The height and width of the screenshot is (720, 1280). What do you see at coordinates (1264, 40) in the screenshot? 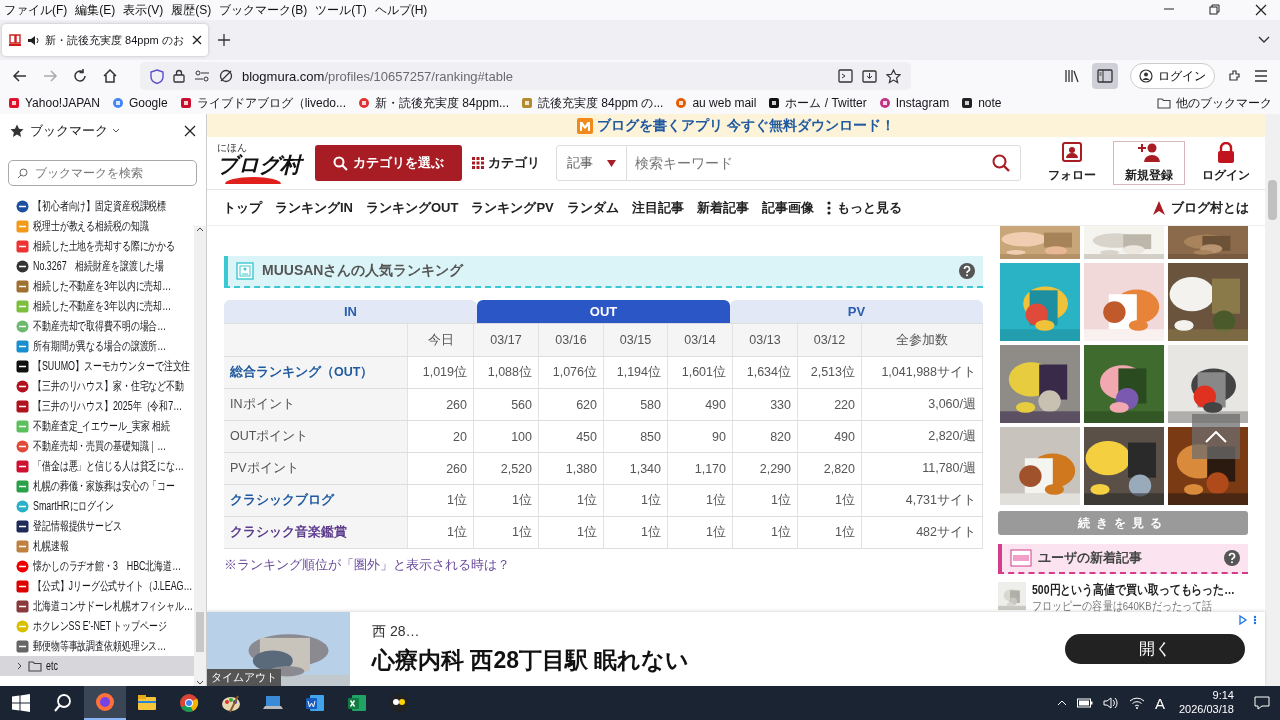
I see `chevron-down-icon` at bounding box center [1264, 40].